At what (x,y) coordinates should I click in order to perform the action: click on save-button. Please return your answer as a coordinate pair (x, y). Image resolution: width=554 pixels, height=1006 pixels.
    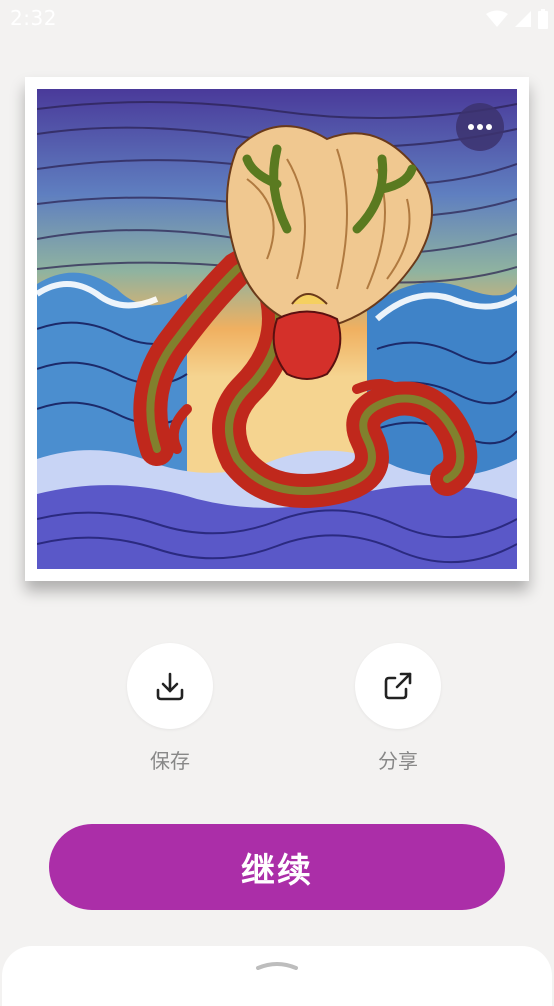
    Looking at the image, I should click on (170, 686).